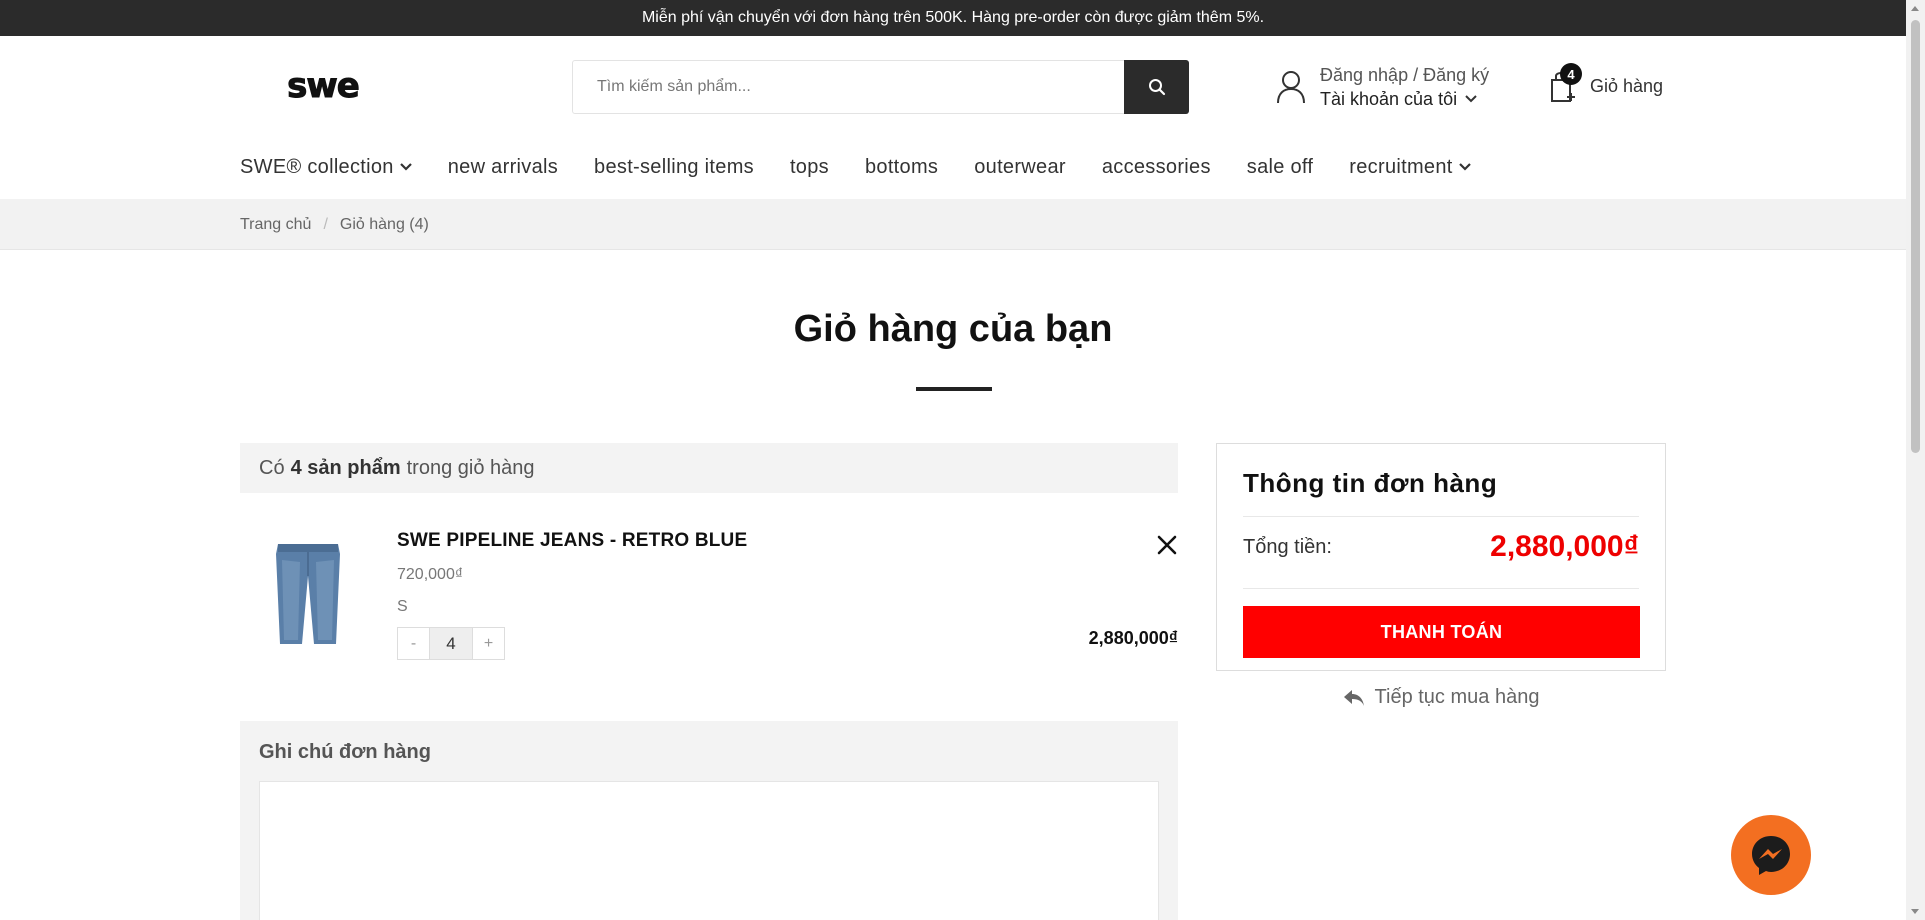  What do you see at coordinates (1915, 8) in the screenshot?
I see `scroll-up-arrow` at bounding box center [1915, 8].